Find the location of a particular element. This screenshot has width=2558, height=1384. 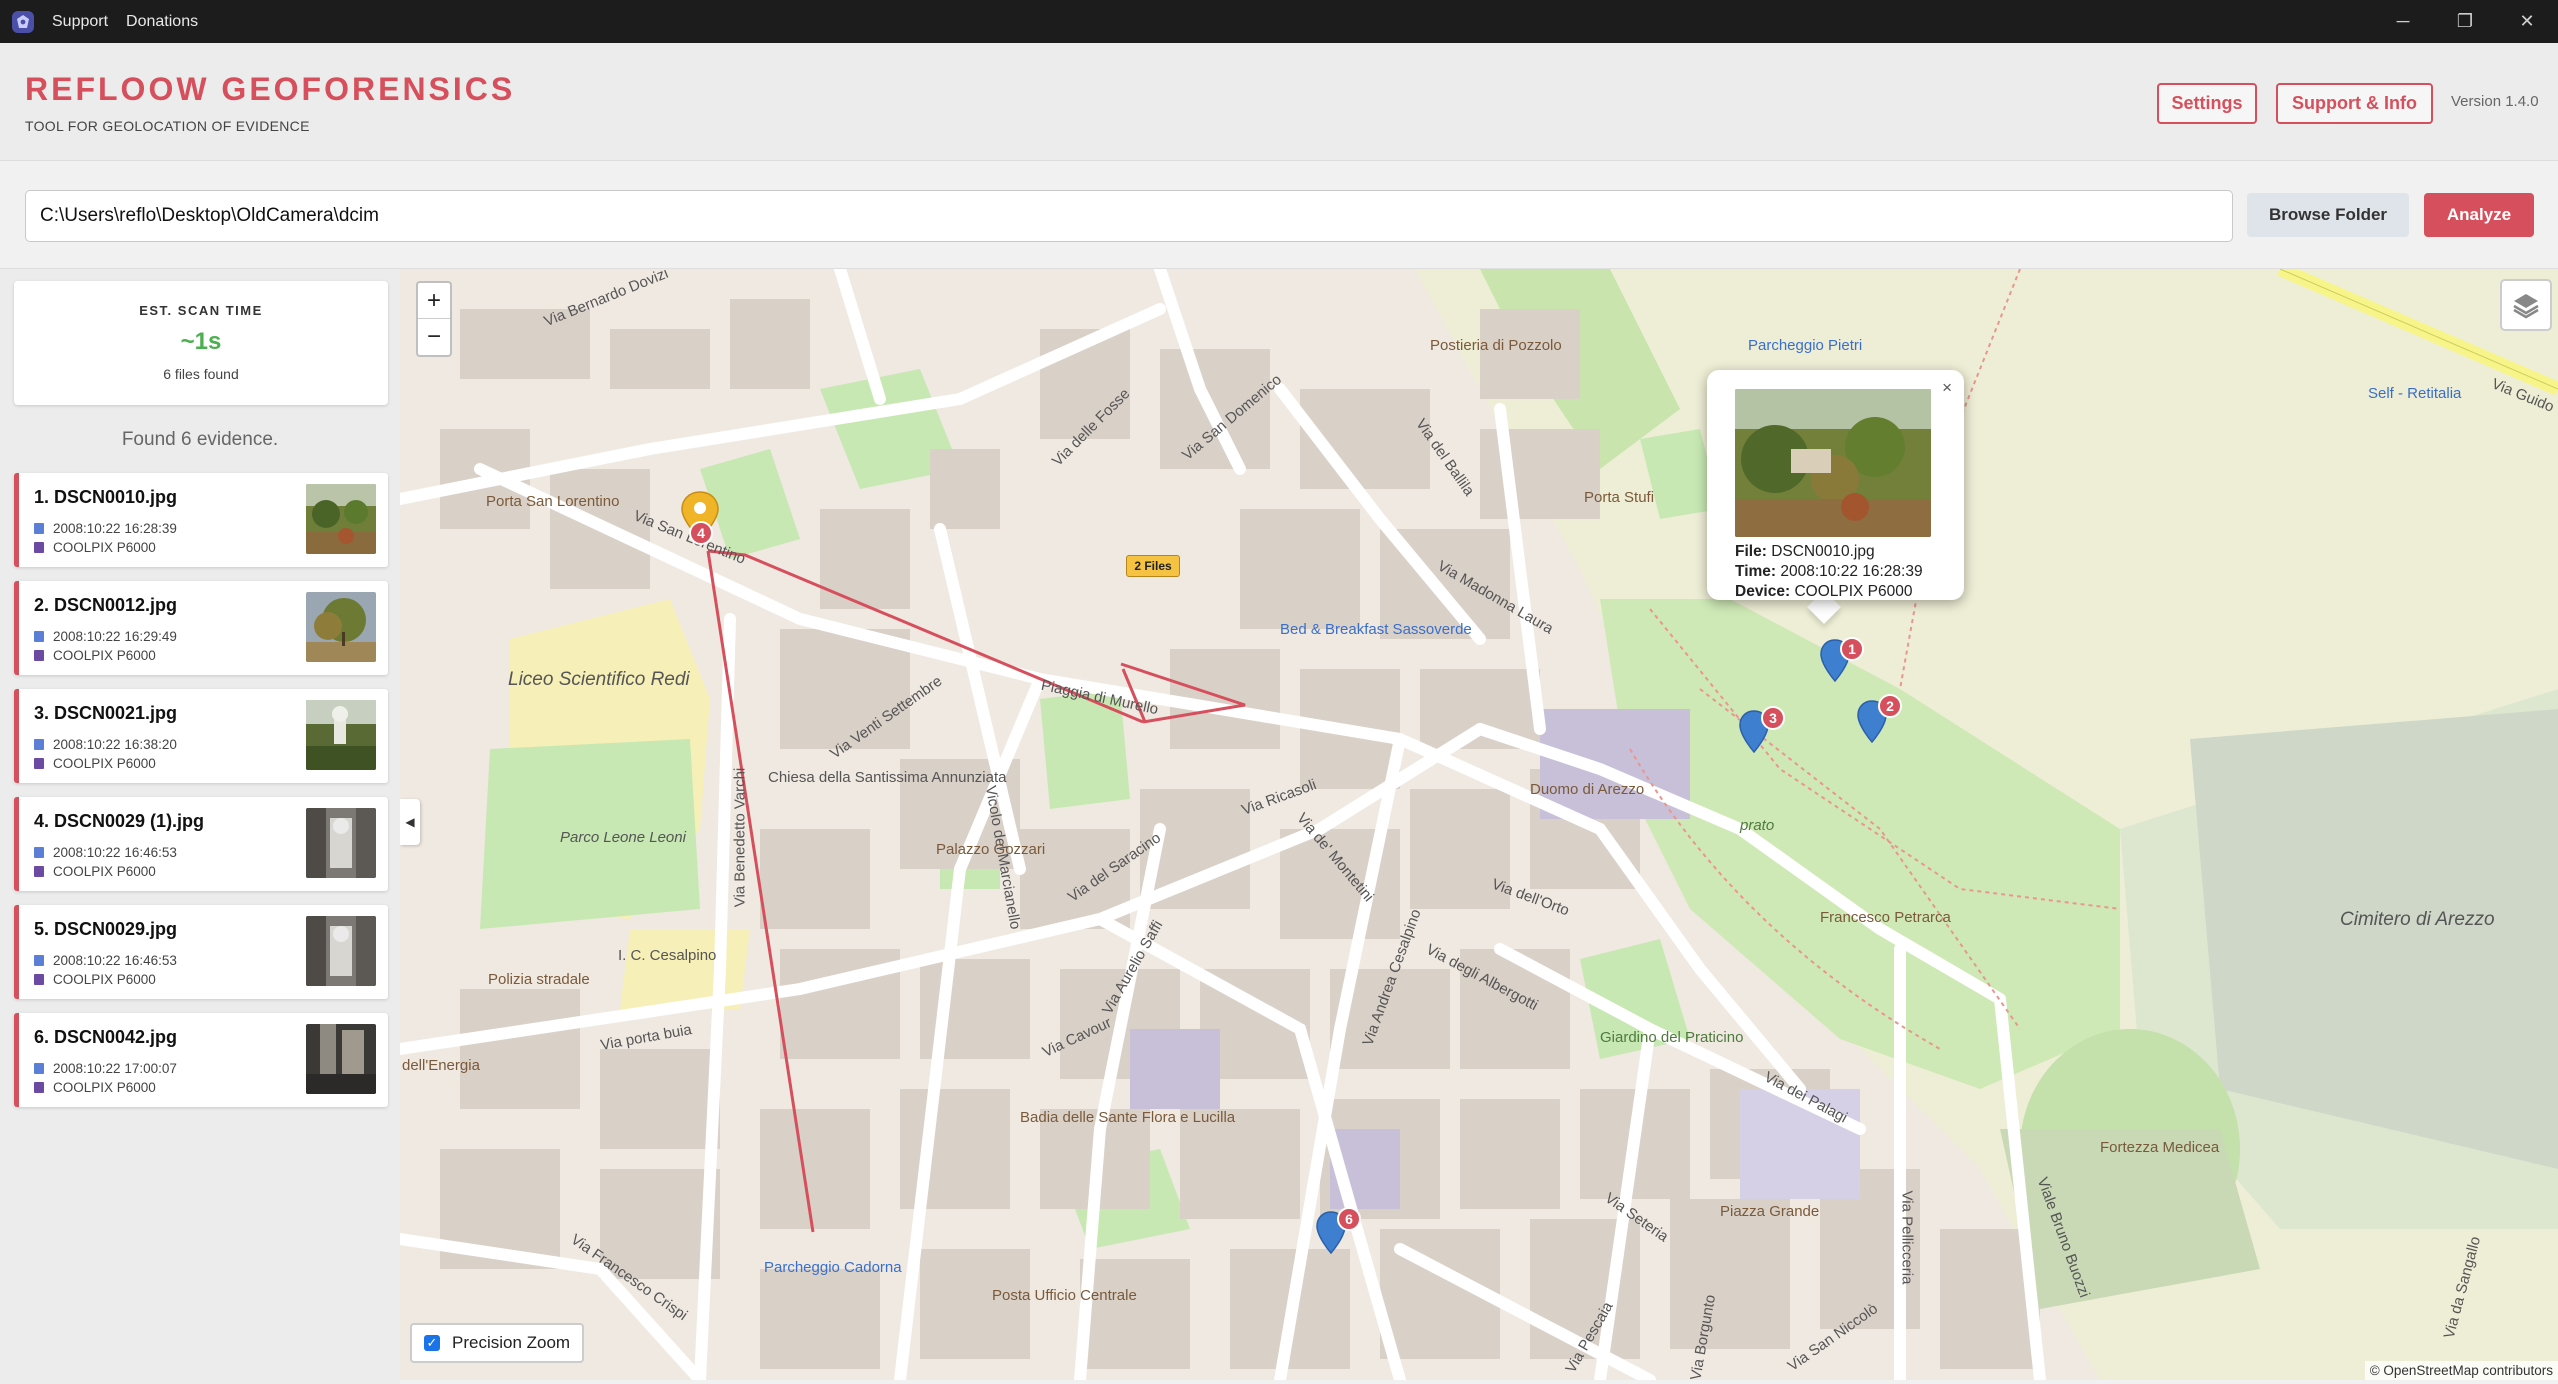

street-label: Via Pellicceria is located at coordinates (1907, 1237).